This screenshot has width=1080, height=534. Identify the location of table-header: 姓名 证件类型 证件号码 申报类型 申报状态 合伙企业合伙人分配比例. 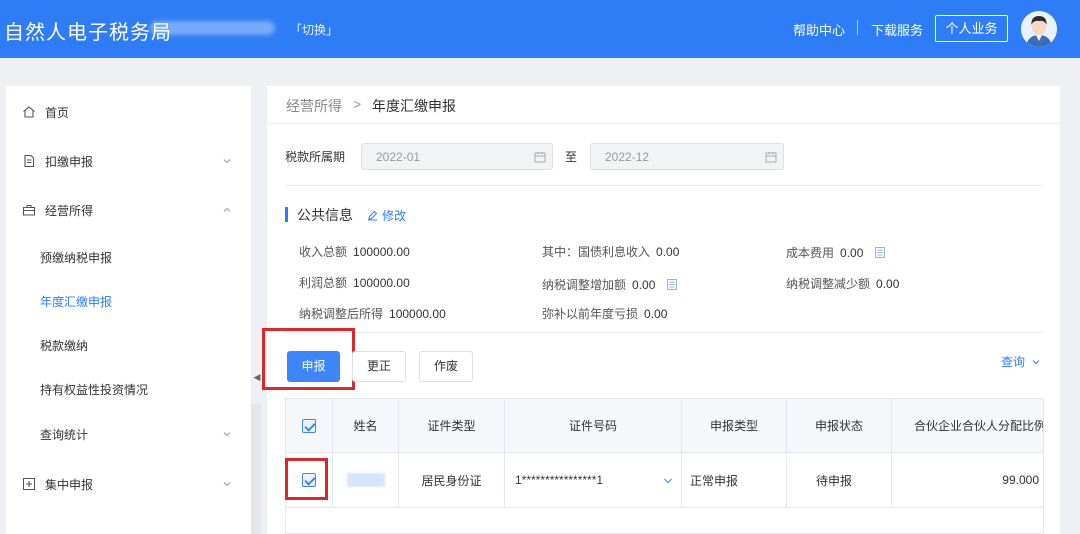
(664, 426).